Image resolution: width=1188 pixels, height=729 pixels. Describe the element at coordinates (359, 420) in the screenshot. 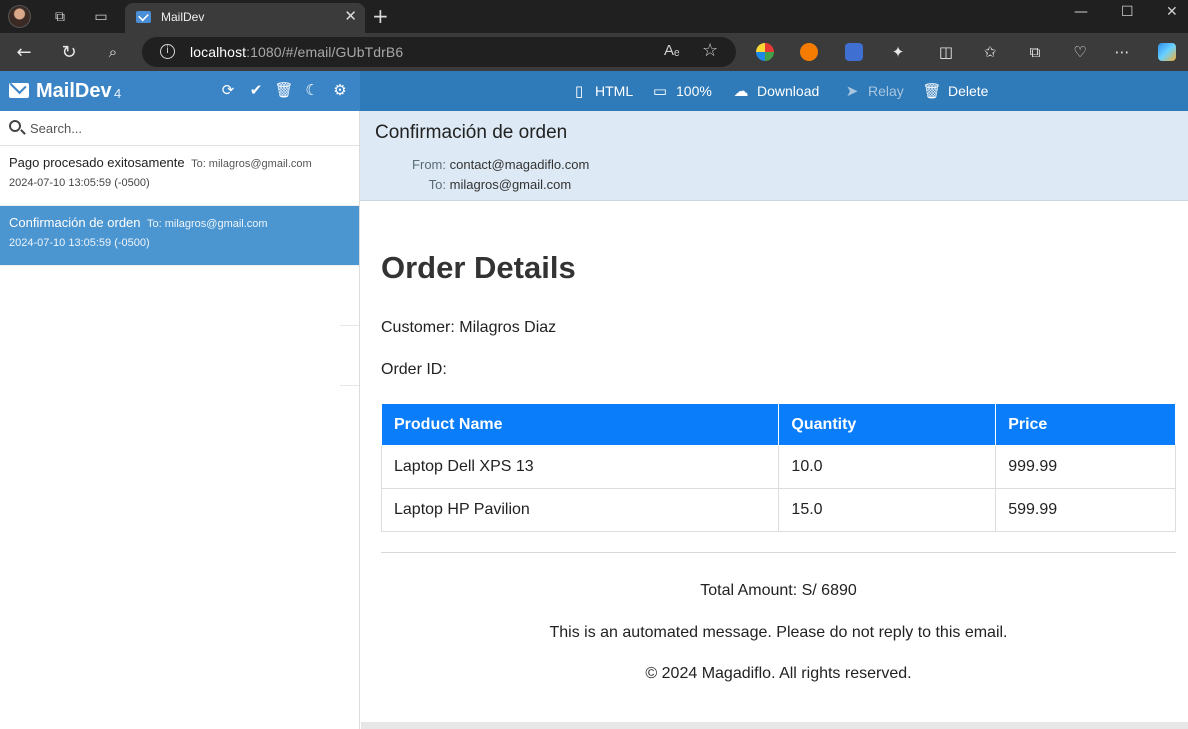

I see `sidebar-divider` at that location.